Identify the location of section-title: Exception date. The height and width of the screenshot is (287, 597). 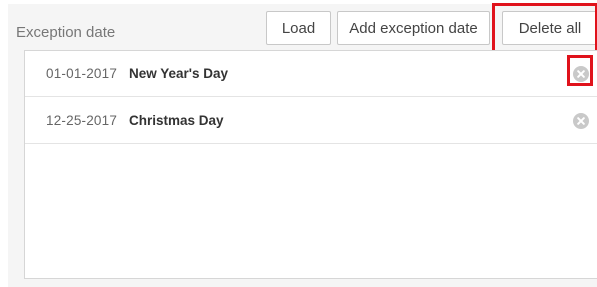
(66, 32).